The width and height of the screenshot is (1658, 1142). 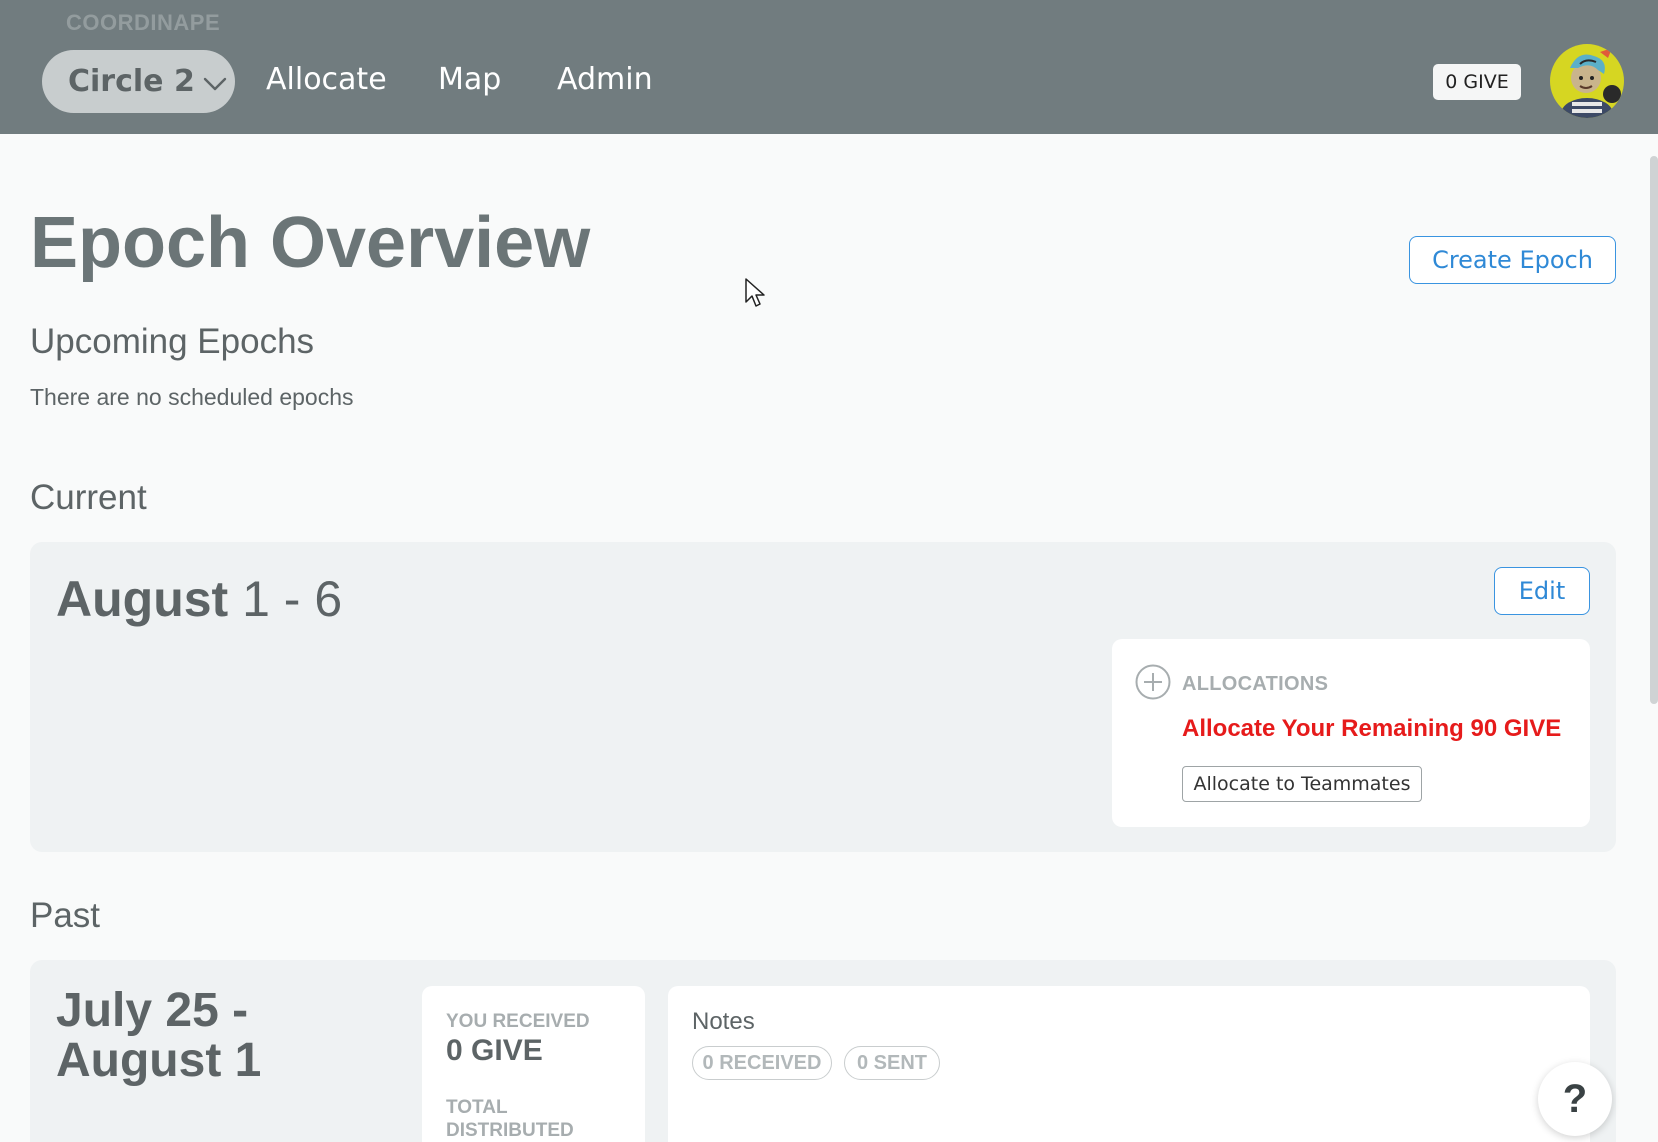 I want to click on mouse-cursor-icon, so click(x=755, y=292).